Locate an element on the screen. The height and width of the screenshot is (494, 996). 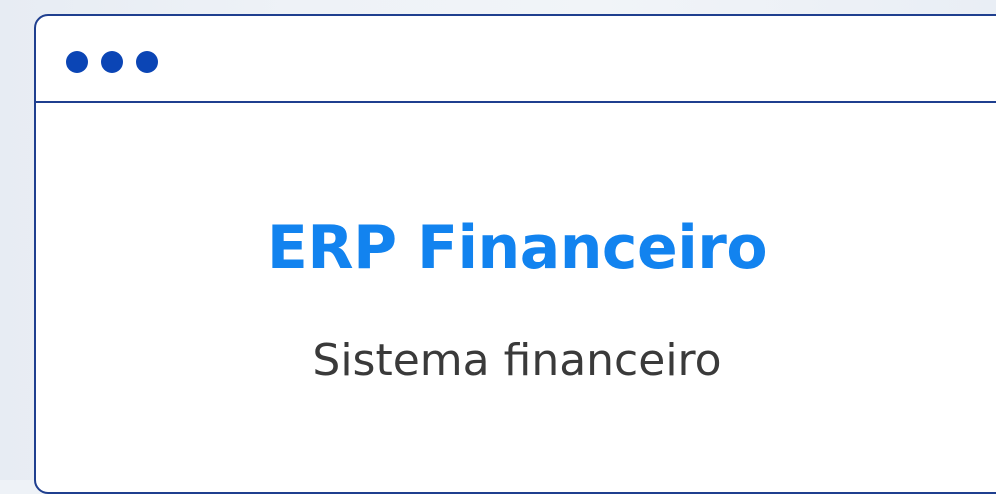
window-controls is located at coordinates (112, 62).